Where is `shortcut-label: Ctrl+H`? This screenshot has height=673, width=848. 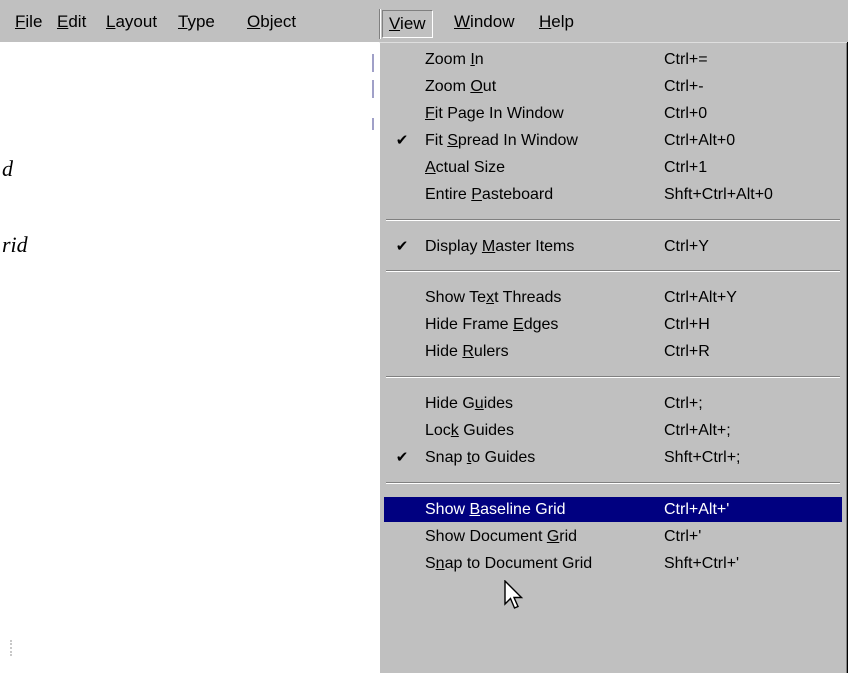 shortcut-label: Ctrl+H is located at coordinates (687, 324).